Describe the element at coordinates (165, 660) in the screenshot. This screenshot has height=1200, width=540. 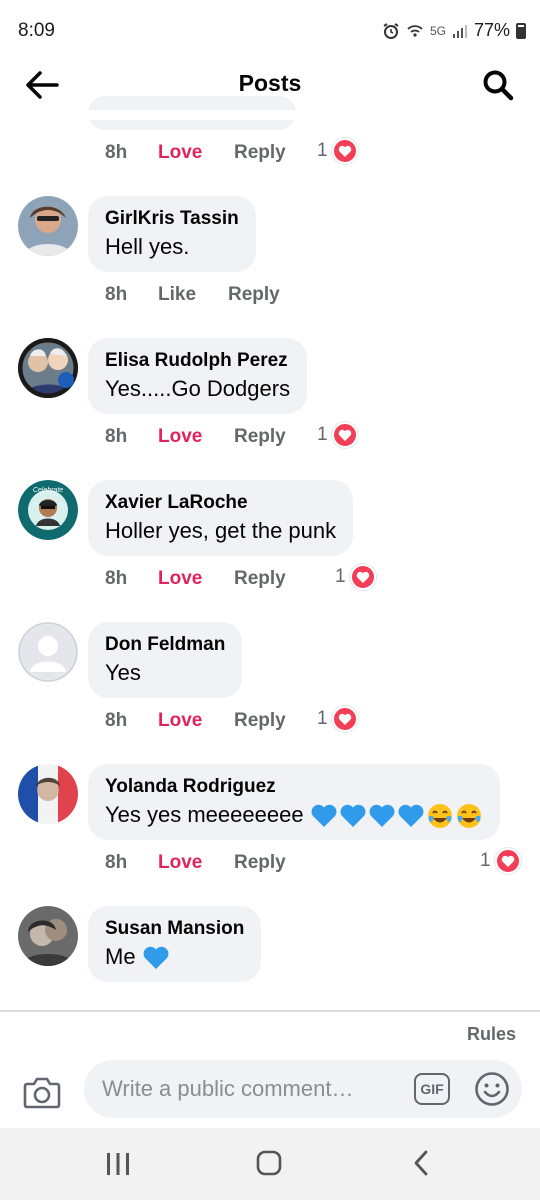
I see `comment-bubble: Don Feldman Yes` at that location.